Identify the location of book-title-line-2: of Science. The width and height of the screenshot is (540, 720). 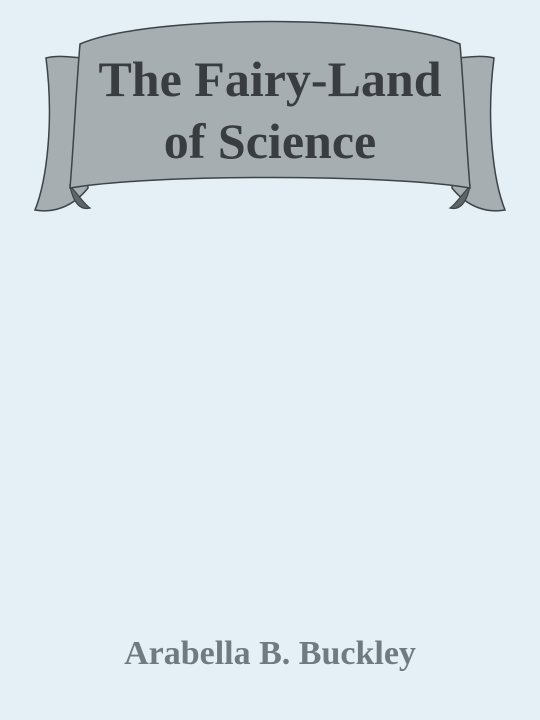
(270, 141).